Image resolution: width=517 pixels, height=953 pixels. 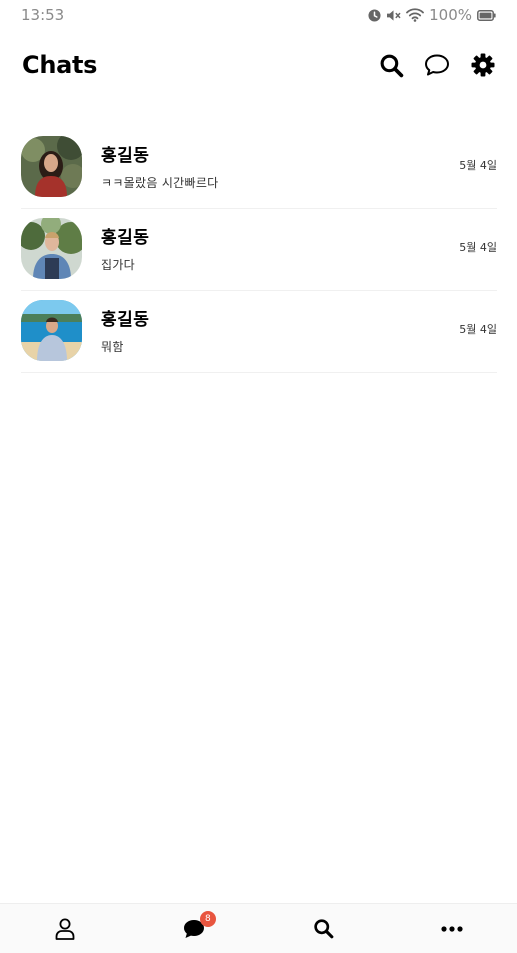 I want to click on chat-text: 홍길동 집가다, so click(x=125, y=248).